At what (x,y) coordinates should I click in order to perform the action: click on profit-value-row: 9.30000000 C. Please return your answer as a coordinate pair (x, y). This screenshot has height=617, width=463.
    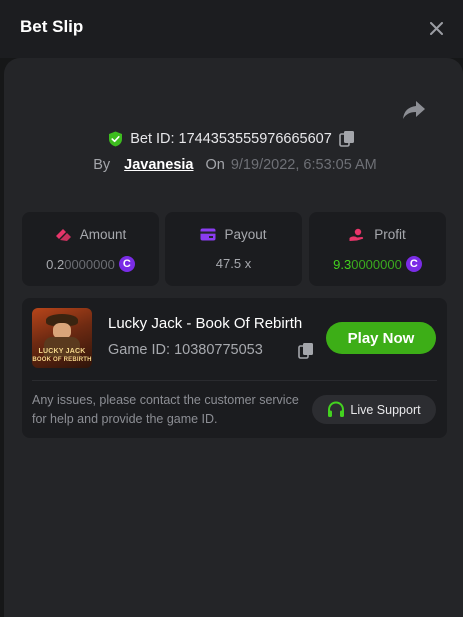
    Looking at the image, I should click on (377, 264).